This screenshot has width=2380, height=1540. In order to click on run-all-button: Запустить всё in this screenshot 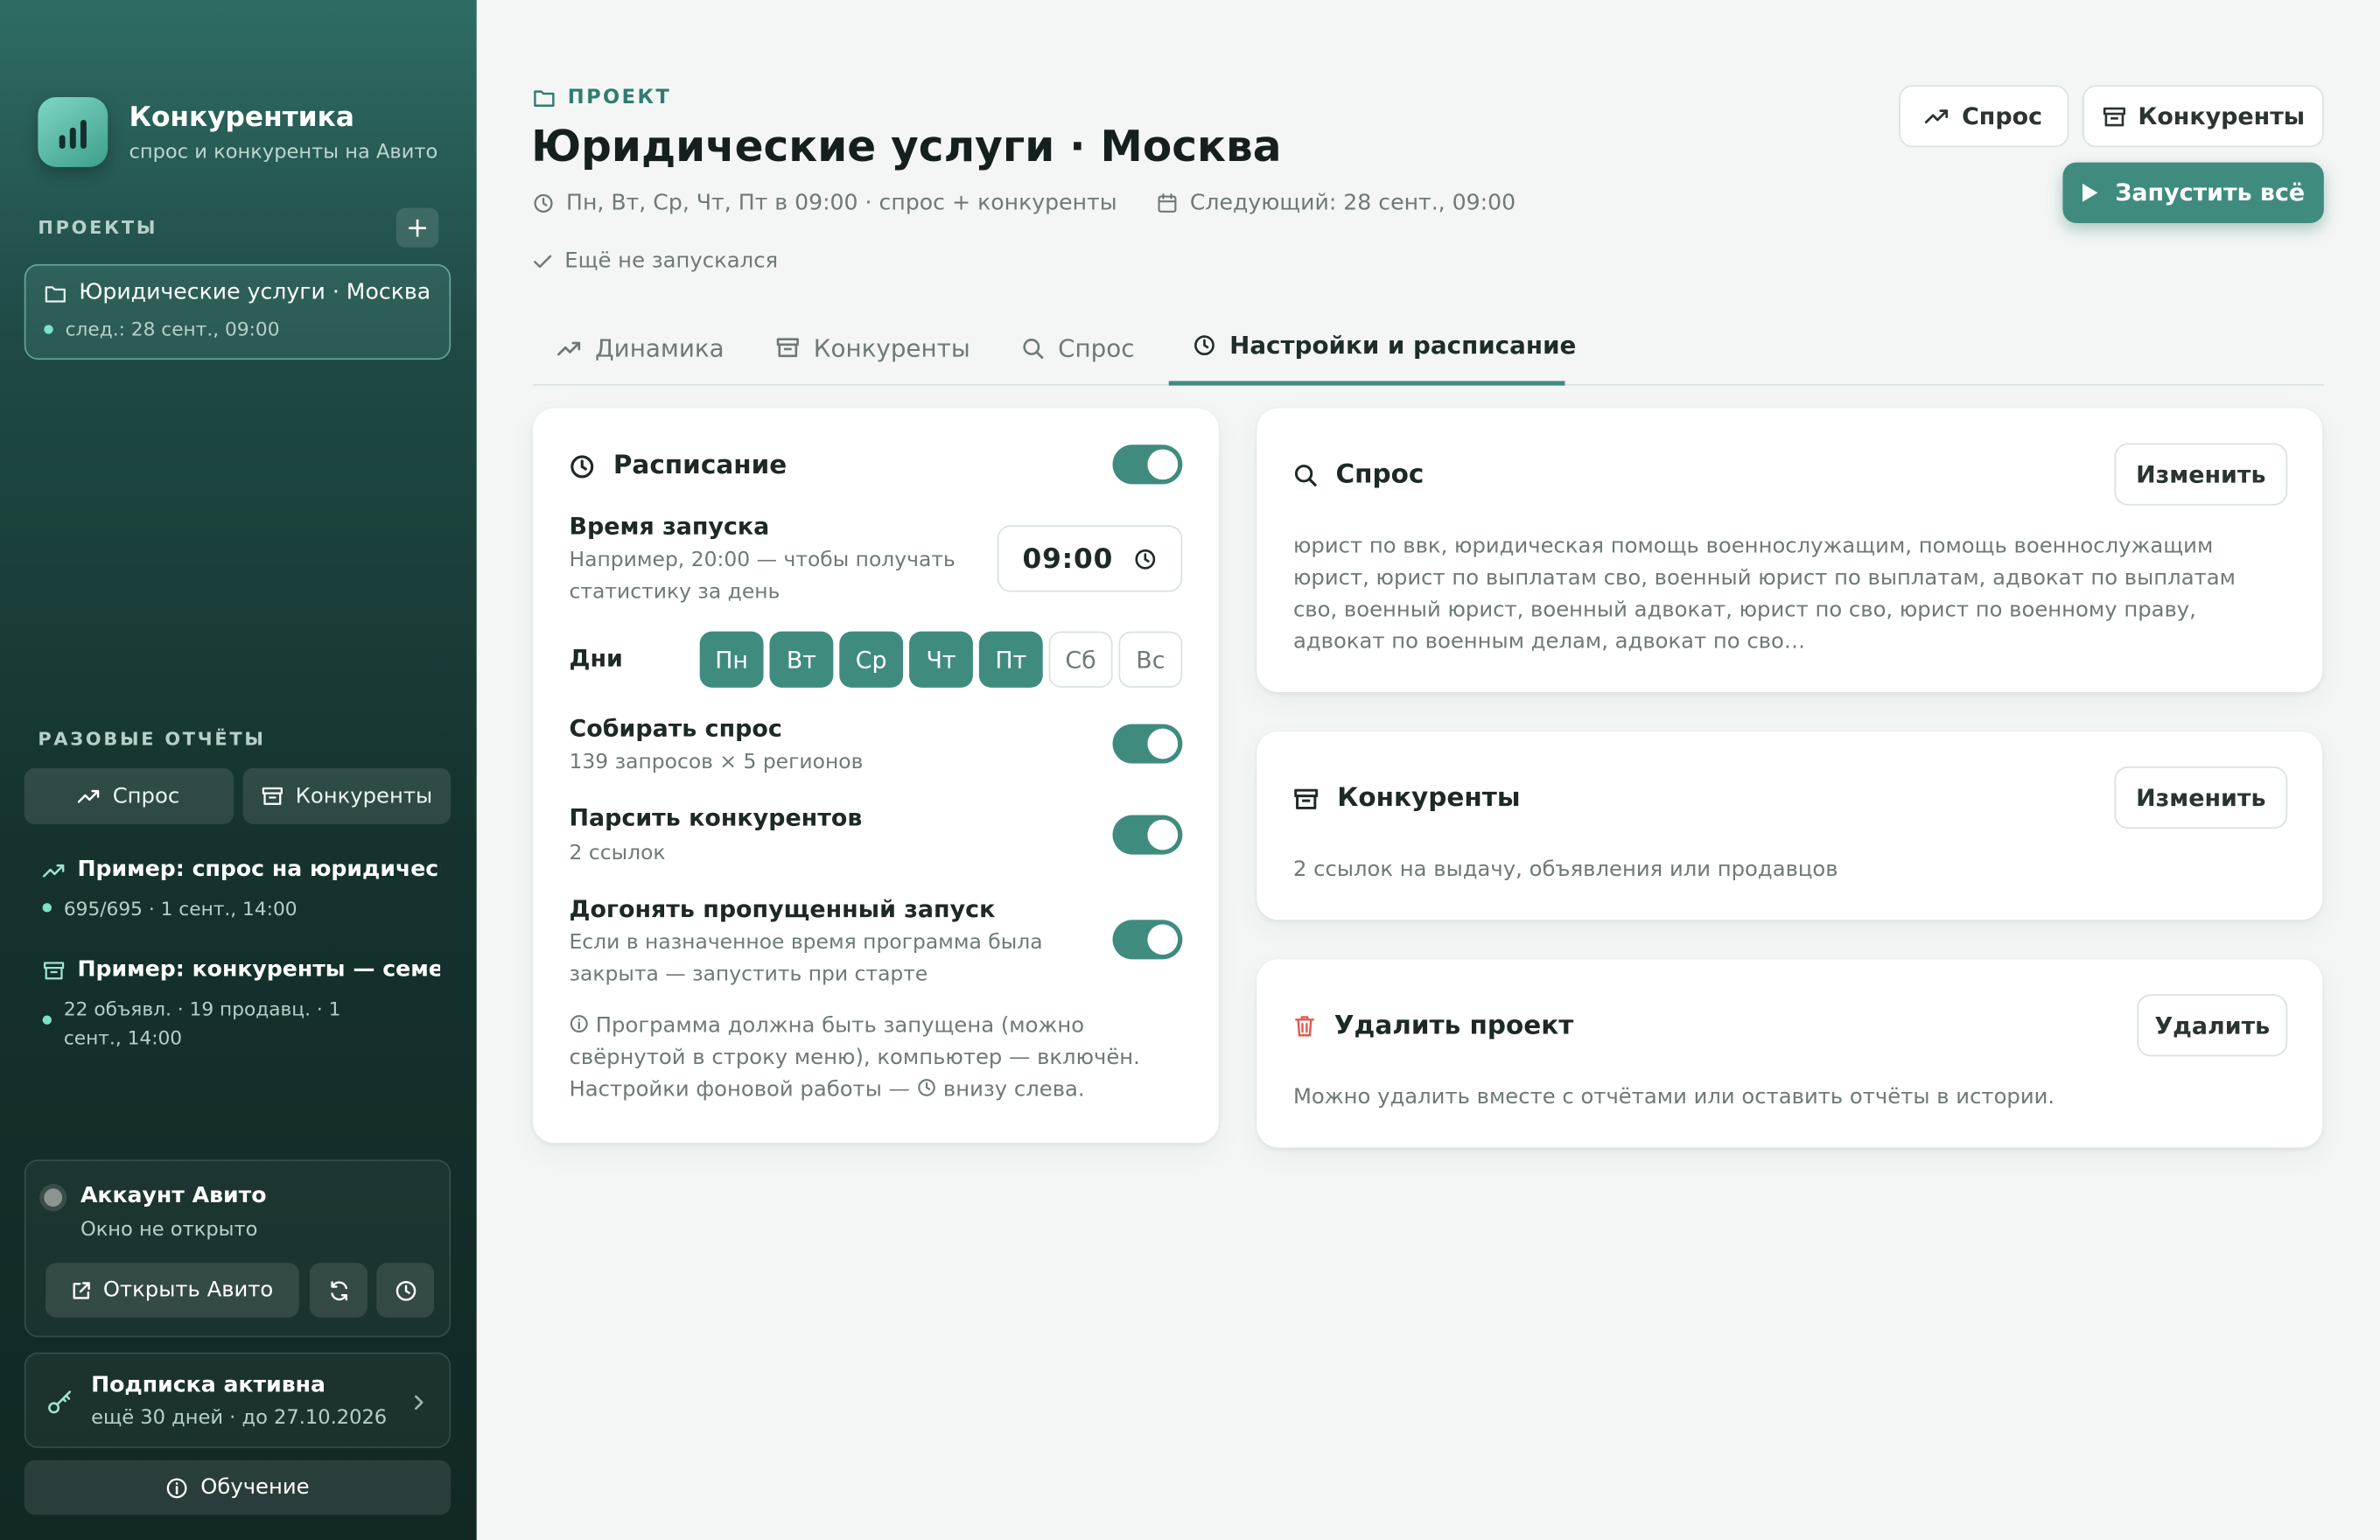, I will do `click(2193, 193)`.